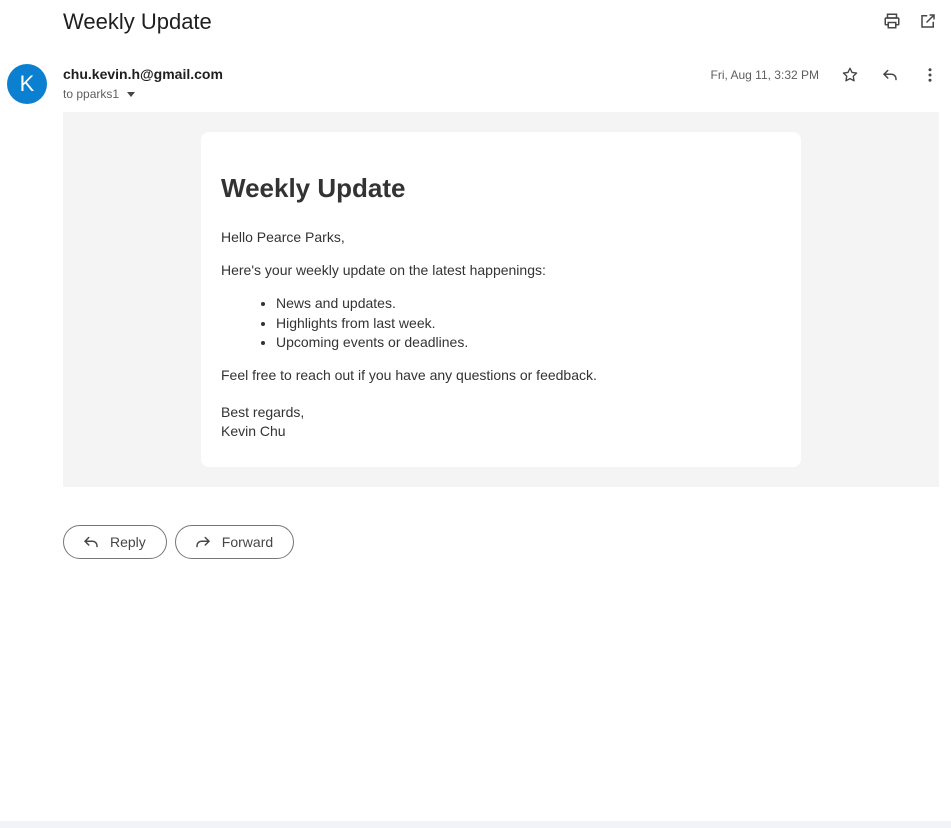  Describe the element at coordinates (143, 74) in the screenshot. I see `sender-email: chu.kevin.h@gmail.com` at that location.